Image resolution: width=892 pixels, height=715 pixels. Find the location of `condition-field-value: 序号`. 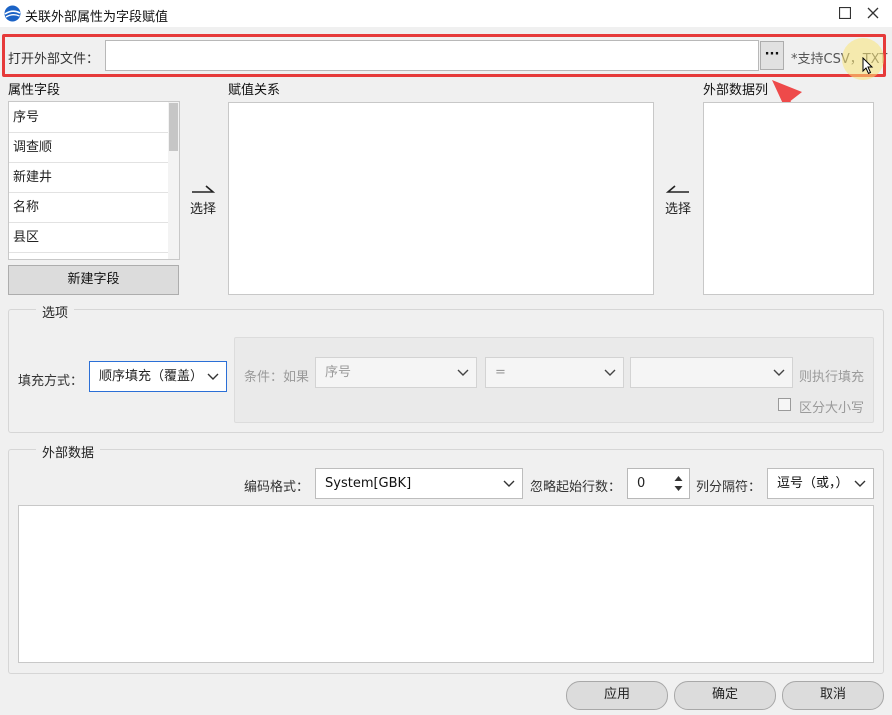

condition-field-value: 序号 is located at coordinates (338, 372).